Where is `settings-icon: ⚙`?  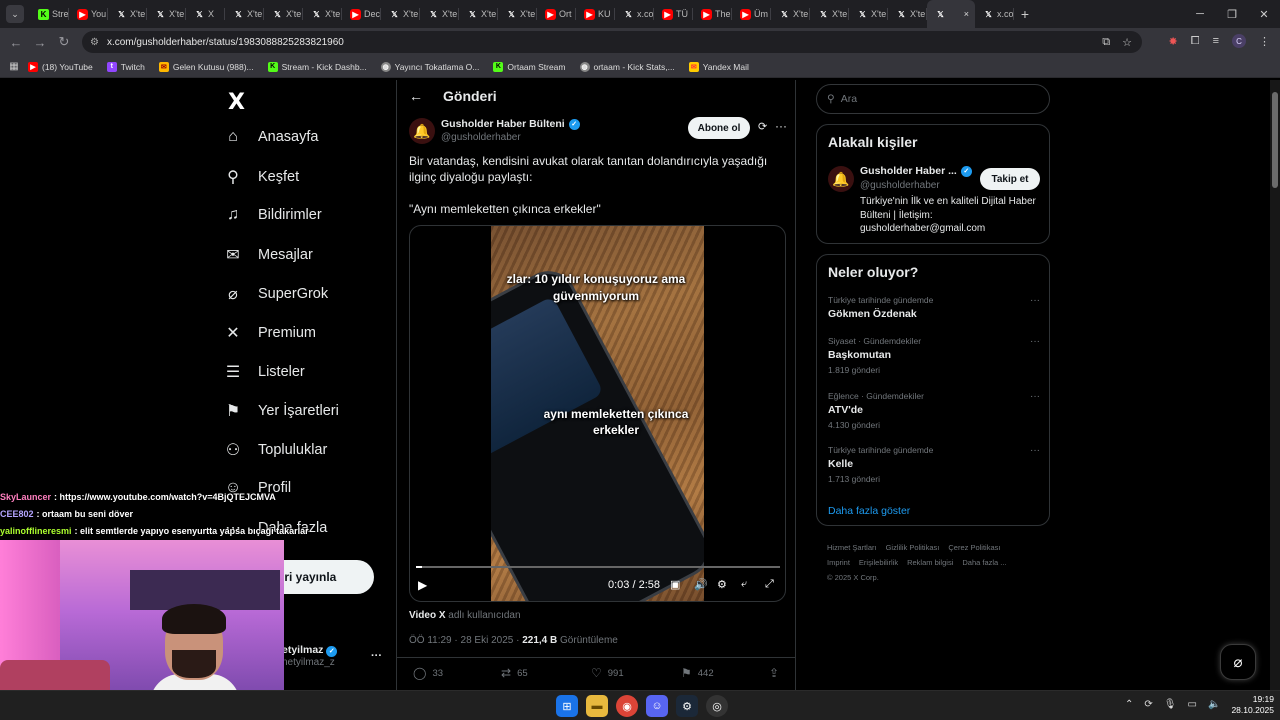
settings-icon: ⚙ is located at coordinates (722, 584).